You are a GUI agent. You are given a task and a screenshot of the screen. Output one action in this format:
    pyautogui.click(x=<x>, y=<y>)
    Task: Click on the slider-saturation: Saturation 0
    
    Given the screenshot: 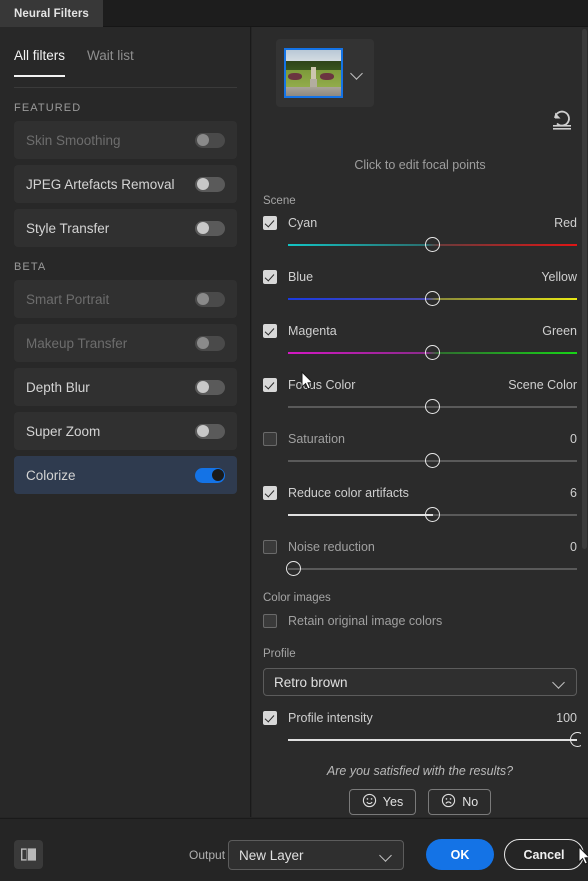 What is the action you would take?
    pyautogui.click(x=420, y=451)
    